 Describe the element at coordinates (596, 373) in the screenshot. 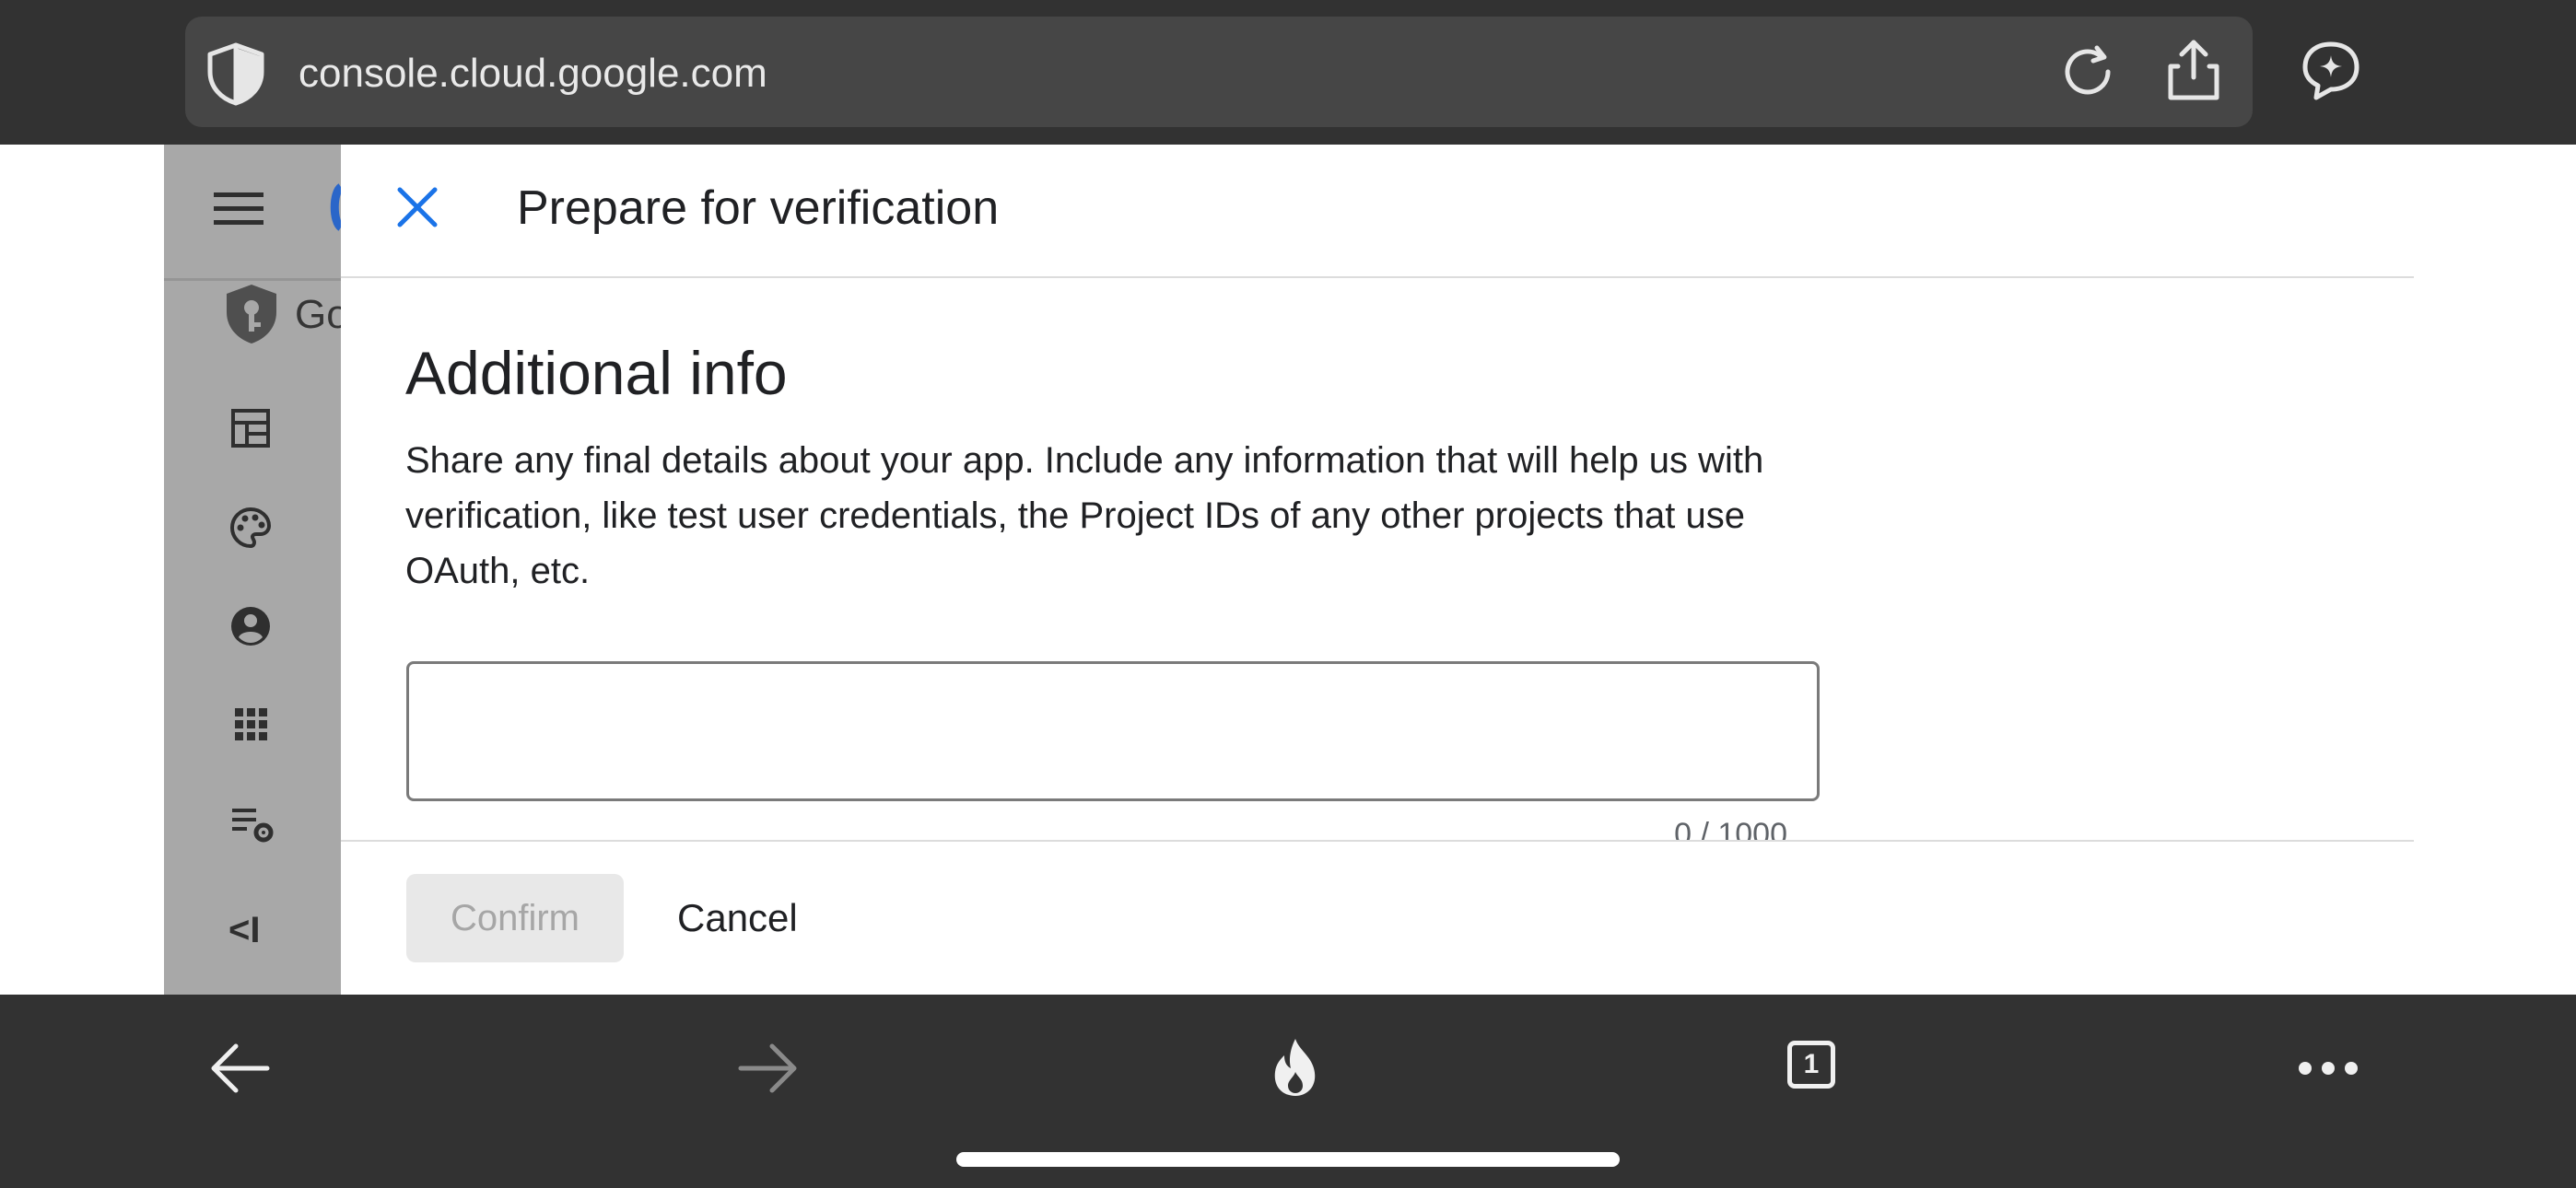

I see `section-title: Additional info` at that location.